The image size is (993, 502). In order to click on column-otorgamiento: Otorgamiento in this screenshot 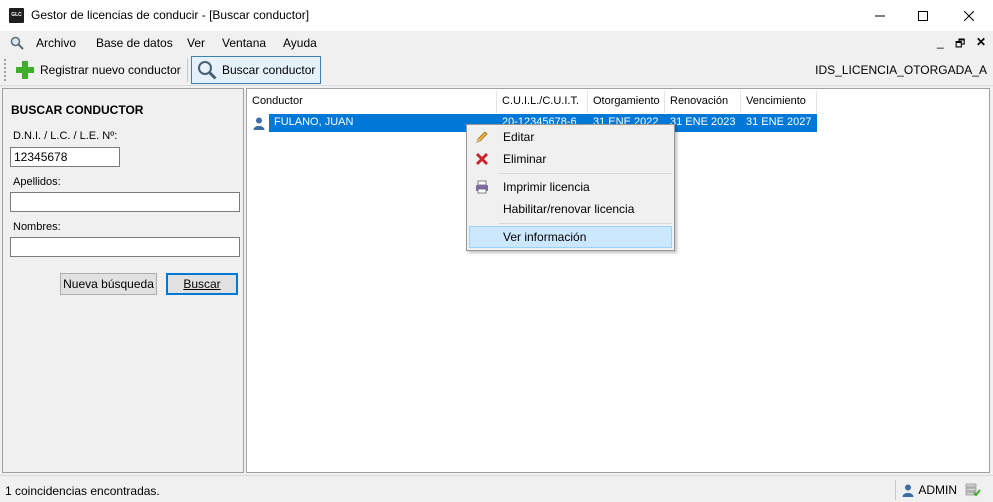, I will do `click(626, 102)`.